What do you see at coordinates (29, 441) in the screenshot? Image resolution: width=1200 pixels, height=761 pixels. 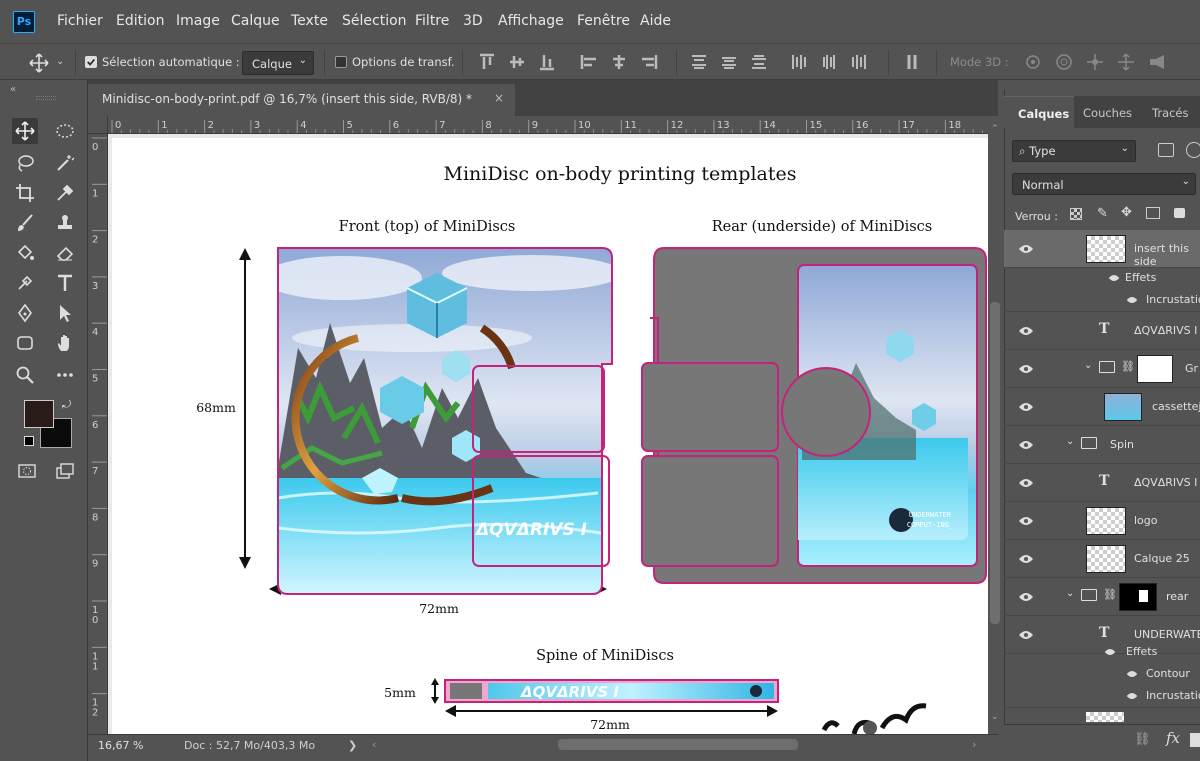 I see `default-colors-icon` at bounding box center [29, 441].